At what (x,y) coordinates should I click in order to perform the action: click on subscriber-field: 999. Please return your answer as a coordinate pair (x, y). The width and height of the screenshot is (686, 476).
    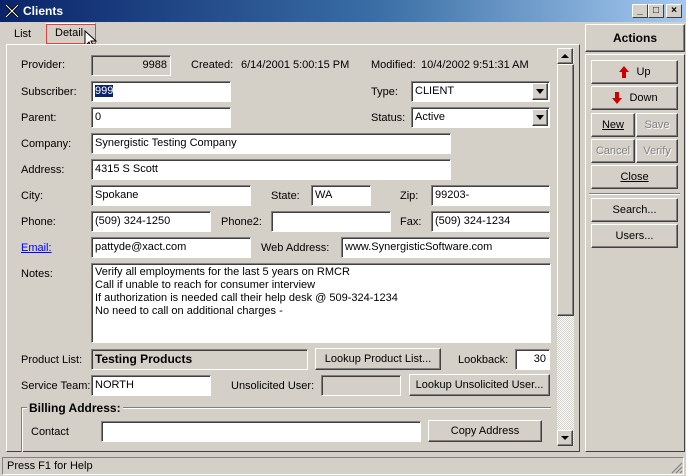
    Looking at the image, I should click on (161, 91).